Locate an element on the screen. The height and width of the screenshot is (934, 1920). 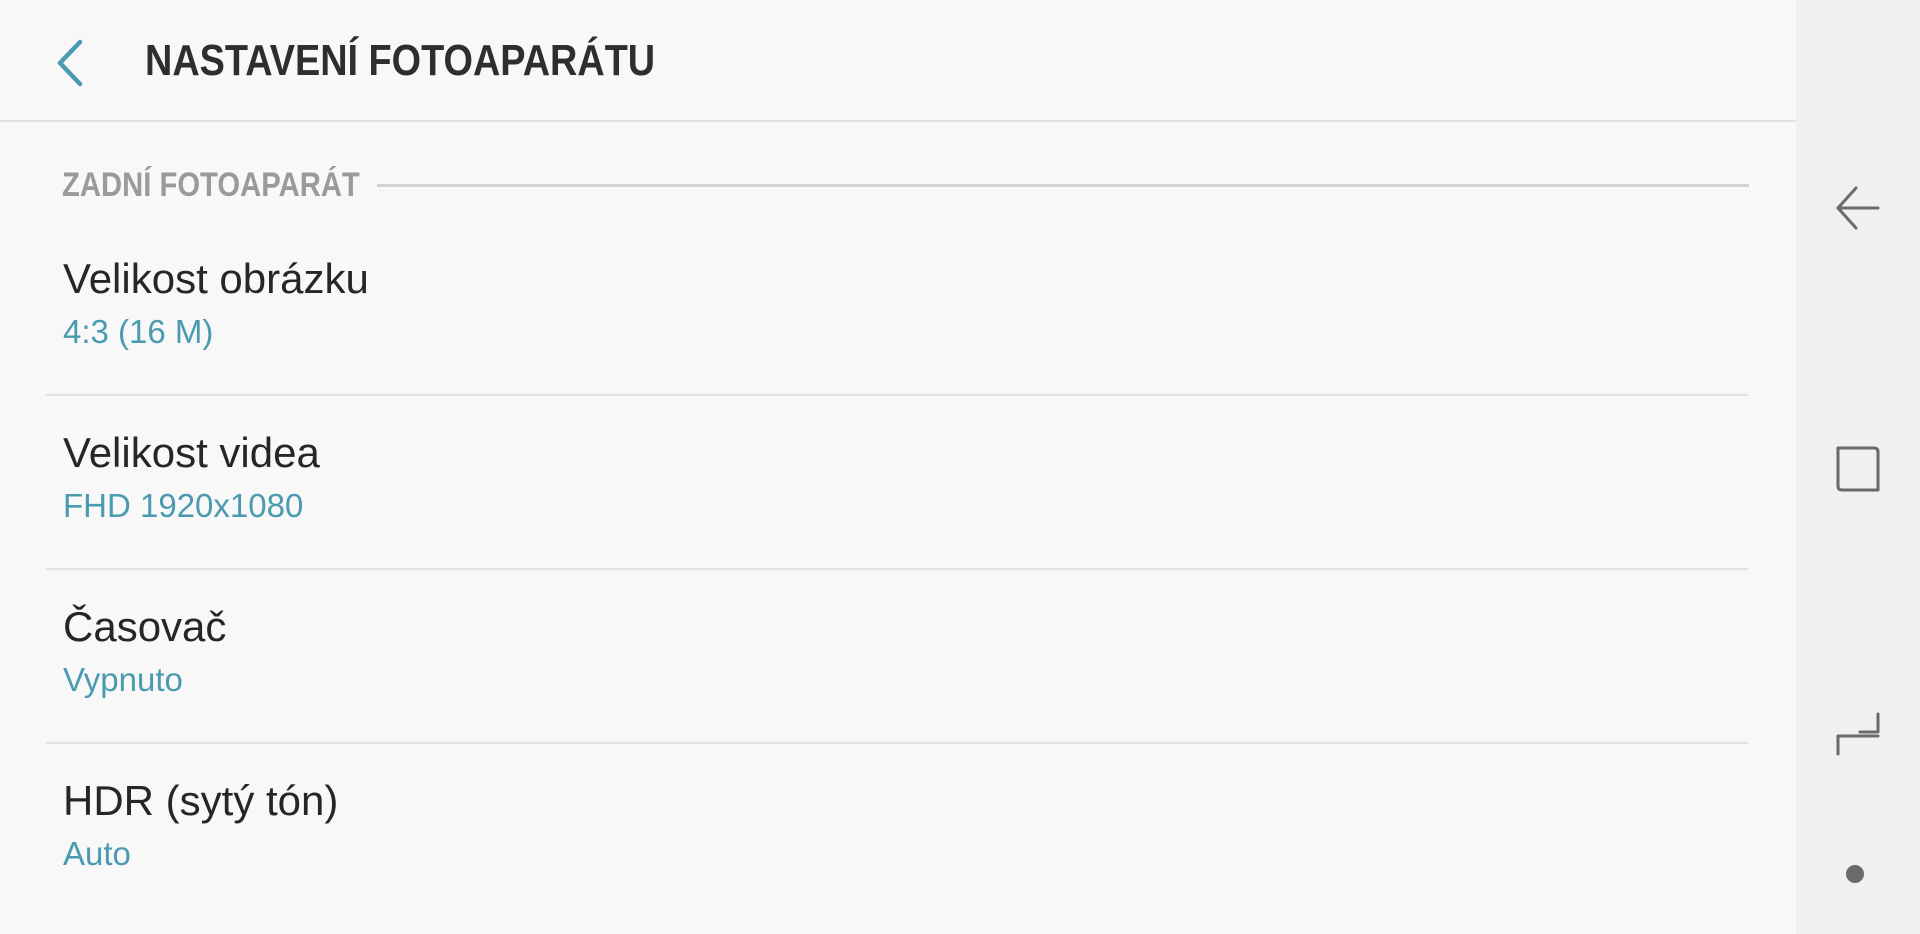
back-button is located at coordinates (72, 63).